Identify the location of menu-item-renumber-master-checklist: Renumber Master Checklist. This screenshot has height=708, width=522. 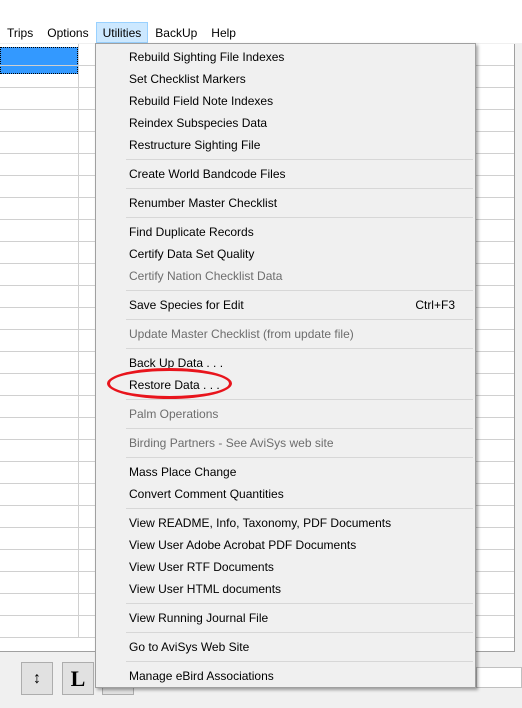
(285, 203).